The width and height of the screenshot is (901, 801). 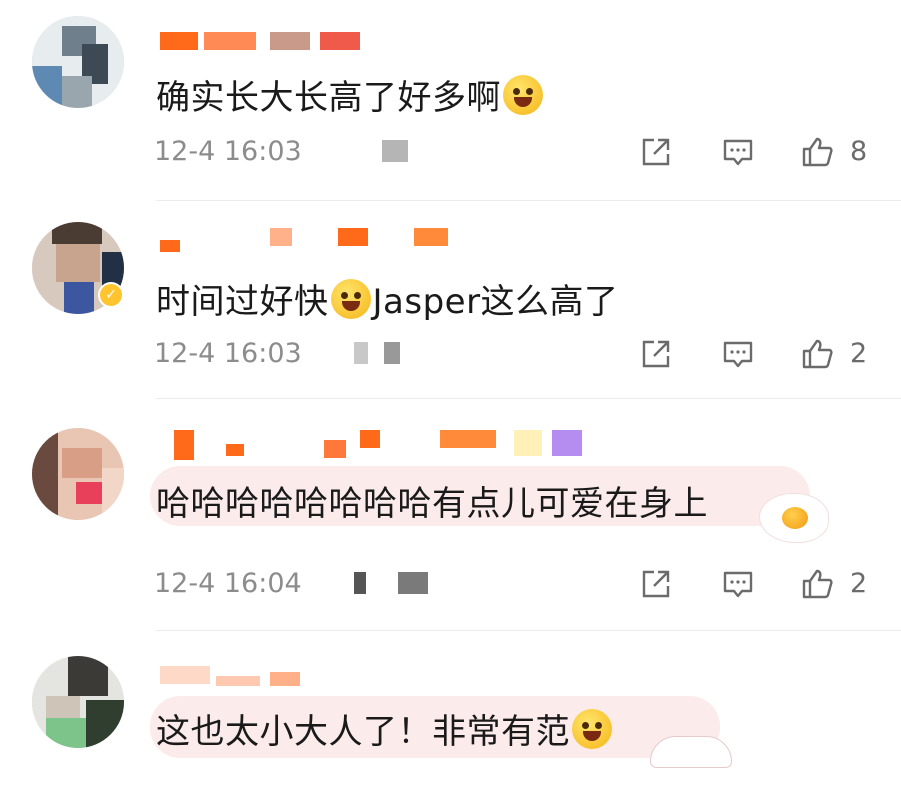 I want to click on comment-text: 时间过好快 Jasper这么高了, so click(x=387, y=298).